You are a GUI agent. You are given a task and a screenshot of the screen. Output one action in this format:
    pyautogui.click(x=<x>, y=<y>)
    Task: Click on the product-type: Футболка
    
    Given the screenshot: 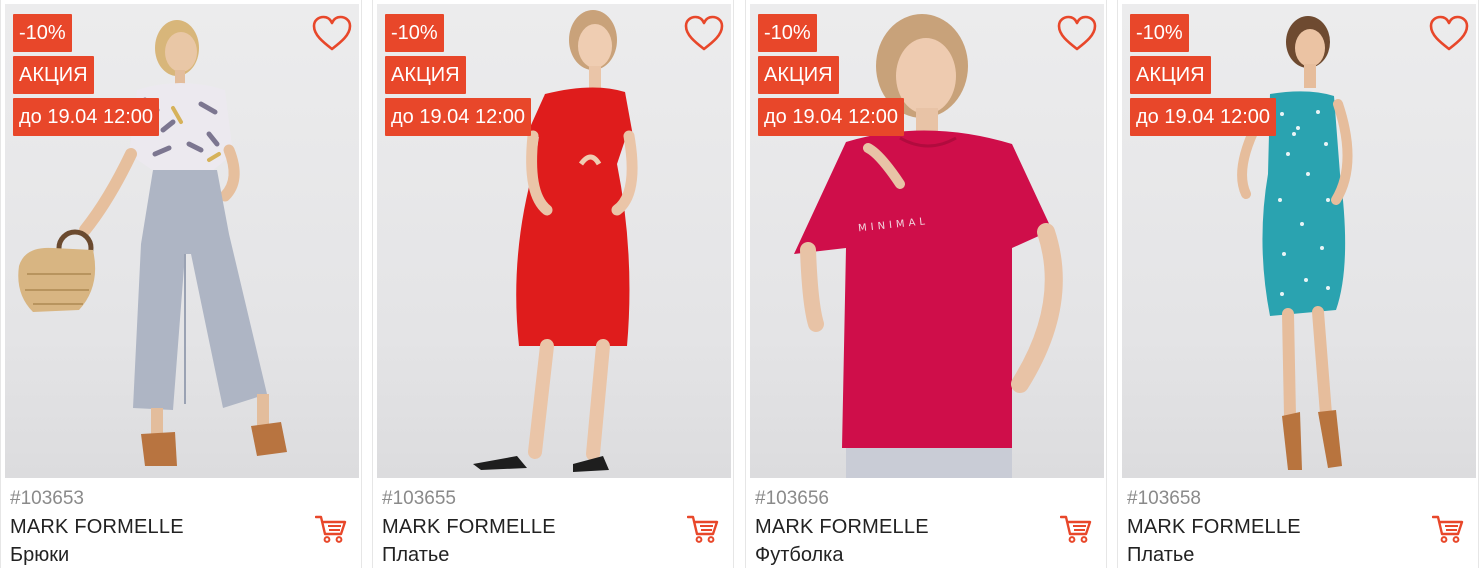 What is the action you would take?
    pyautogui.click(x=799, y=555)
    